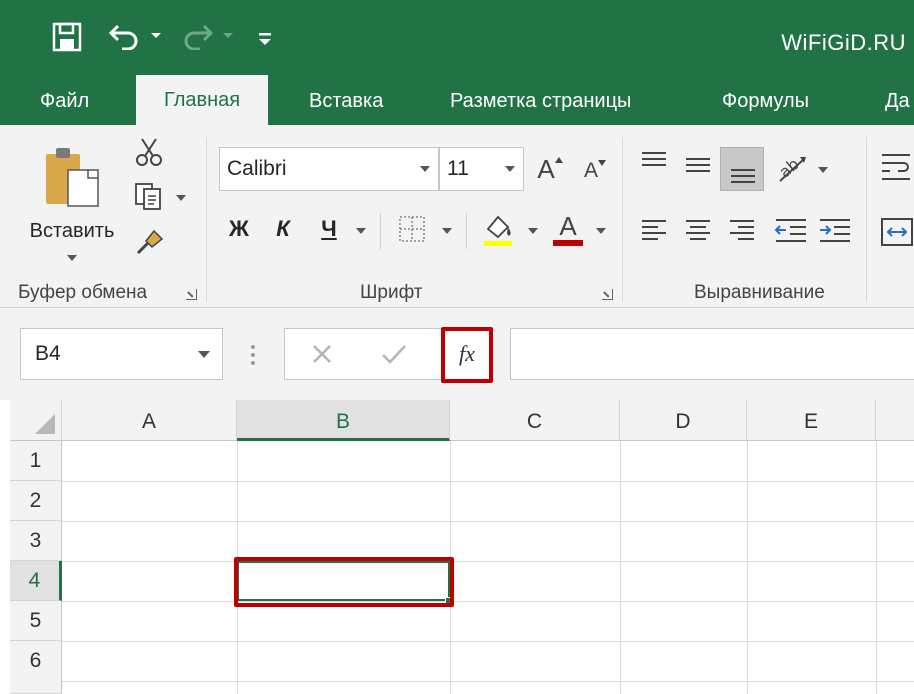 The width and height of the screenshot is (914, 694). I want to click on more-options-icon, so click(253, 355).